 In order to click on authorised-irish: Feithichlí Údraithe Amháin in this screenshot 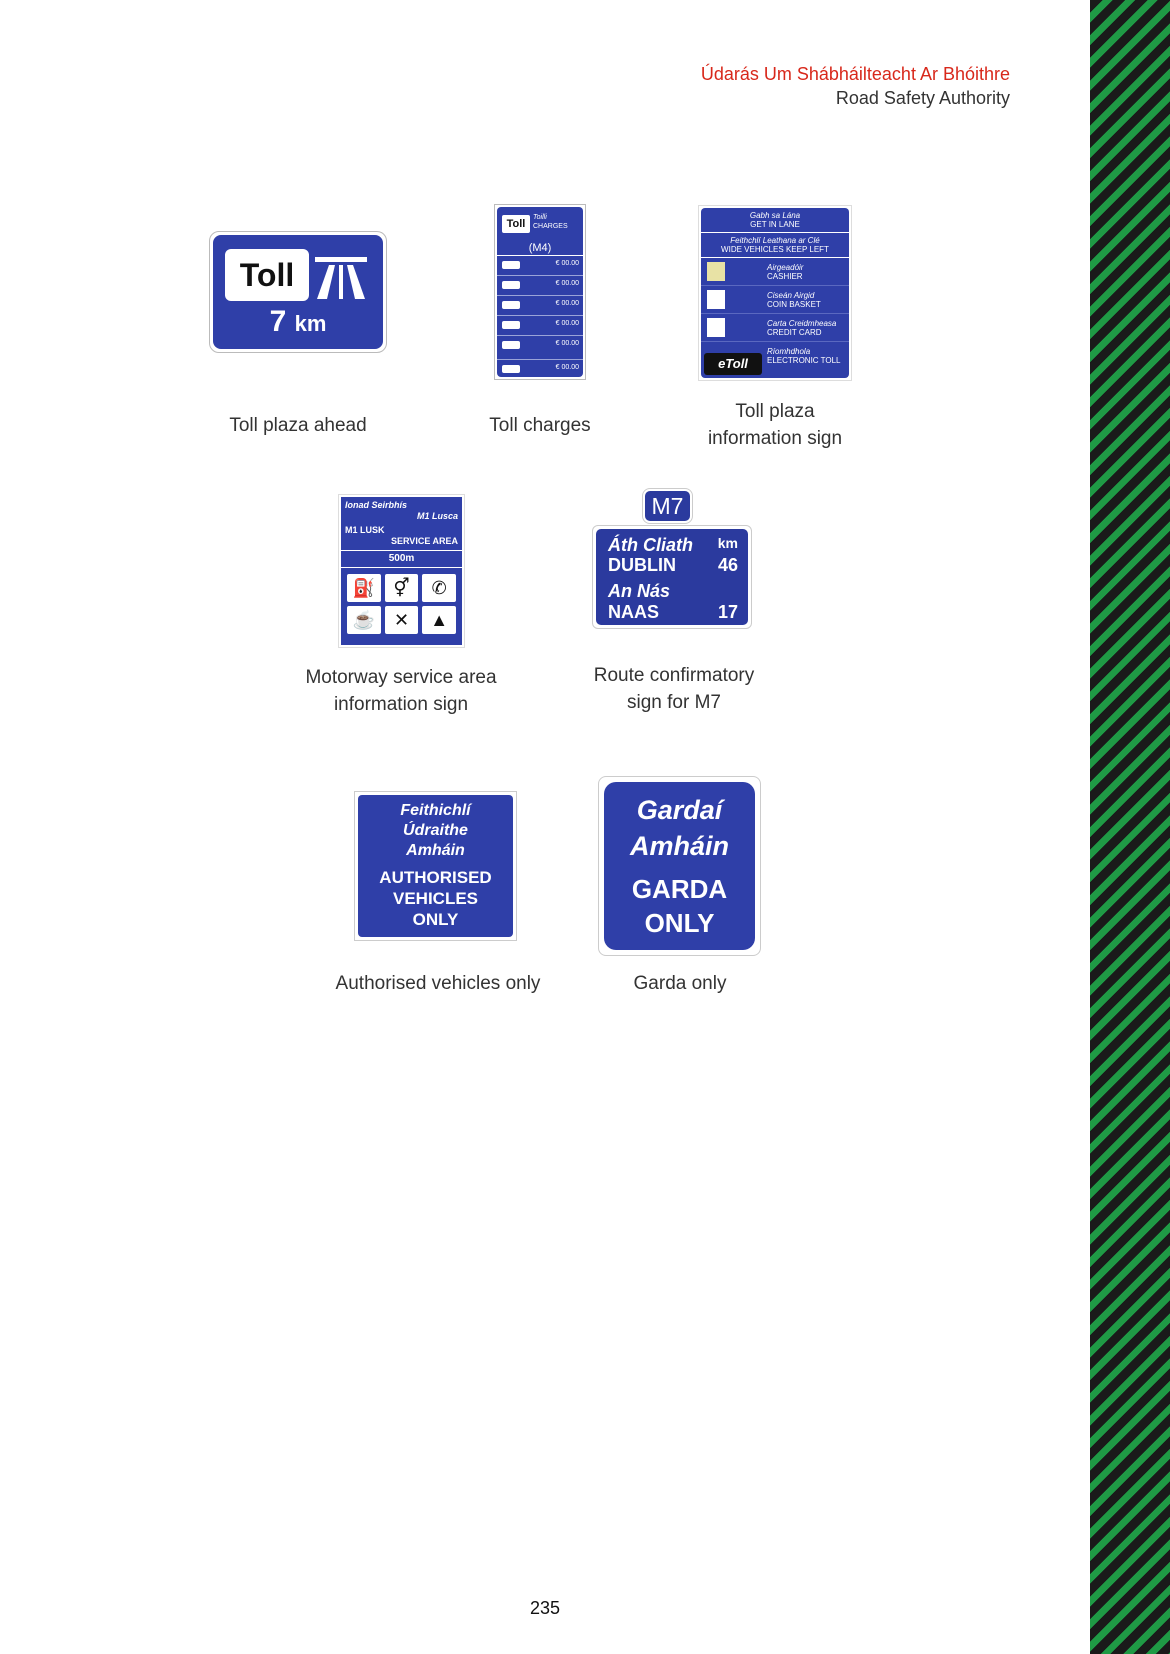, I will do `click(435, 830)`.